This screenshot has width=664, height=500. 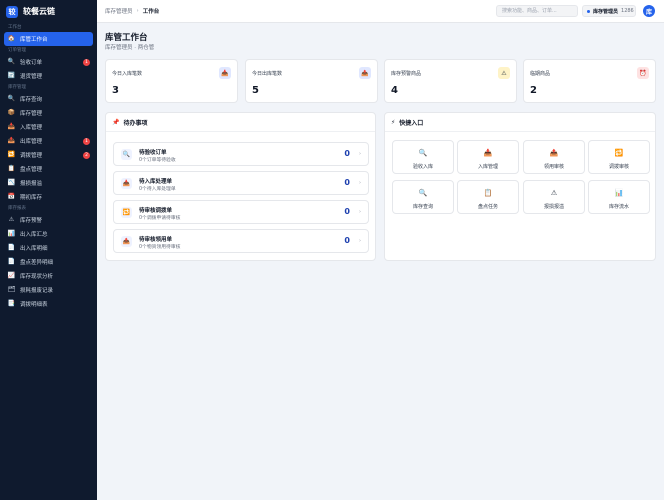 I want to click on stat-label: 临期商品, so click(x=540, y=74).